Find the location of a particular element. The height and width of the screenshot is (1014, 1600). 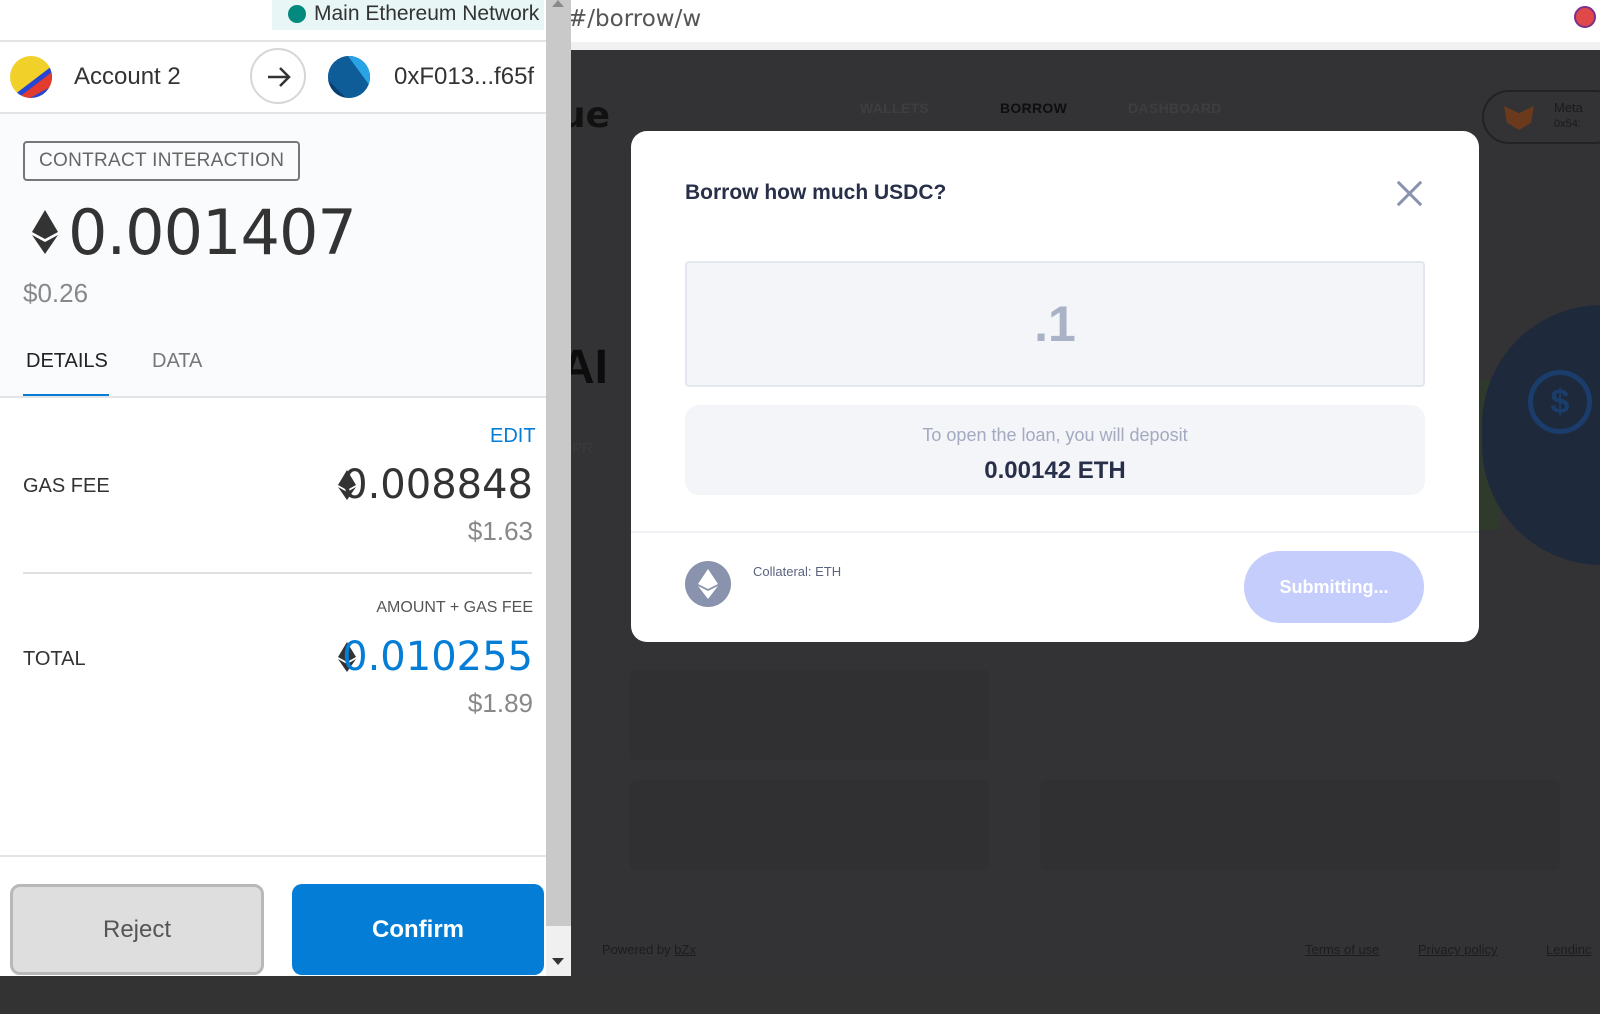

gas-fee-usd: $1.63 is located at coordinates (500, 531).